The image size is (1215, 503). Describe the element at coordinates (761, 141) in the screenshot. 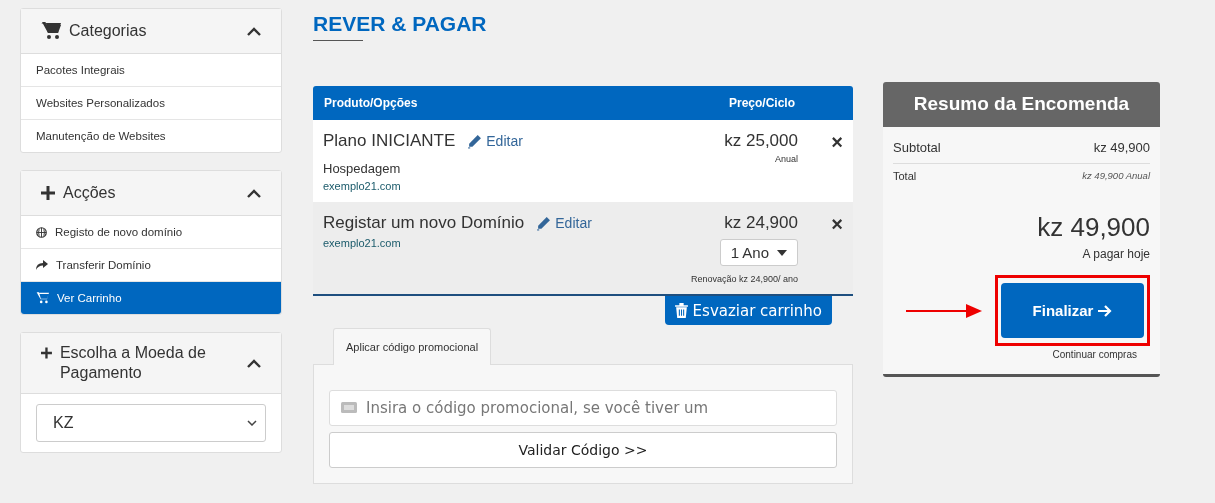

I see `price-text: kz 25,000` at that location.